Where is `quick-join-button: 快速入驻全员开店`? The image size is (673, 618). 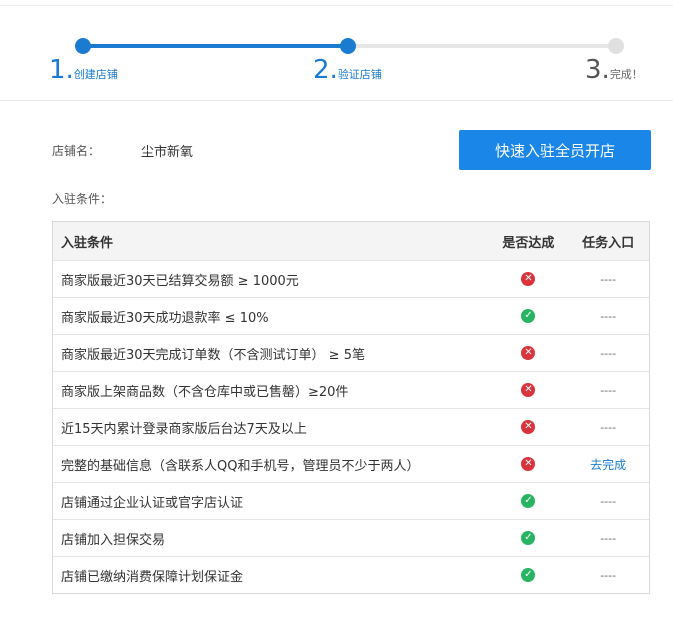
quick-join-button: 快速入驻全员开店 is located at coordinates (555, 150).